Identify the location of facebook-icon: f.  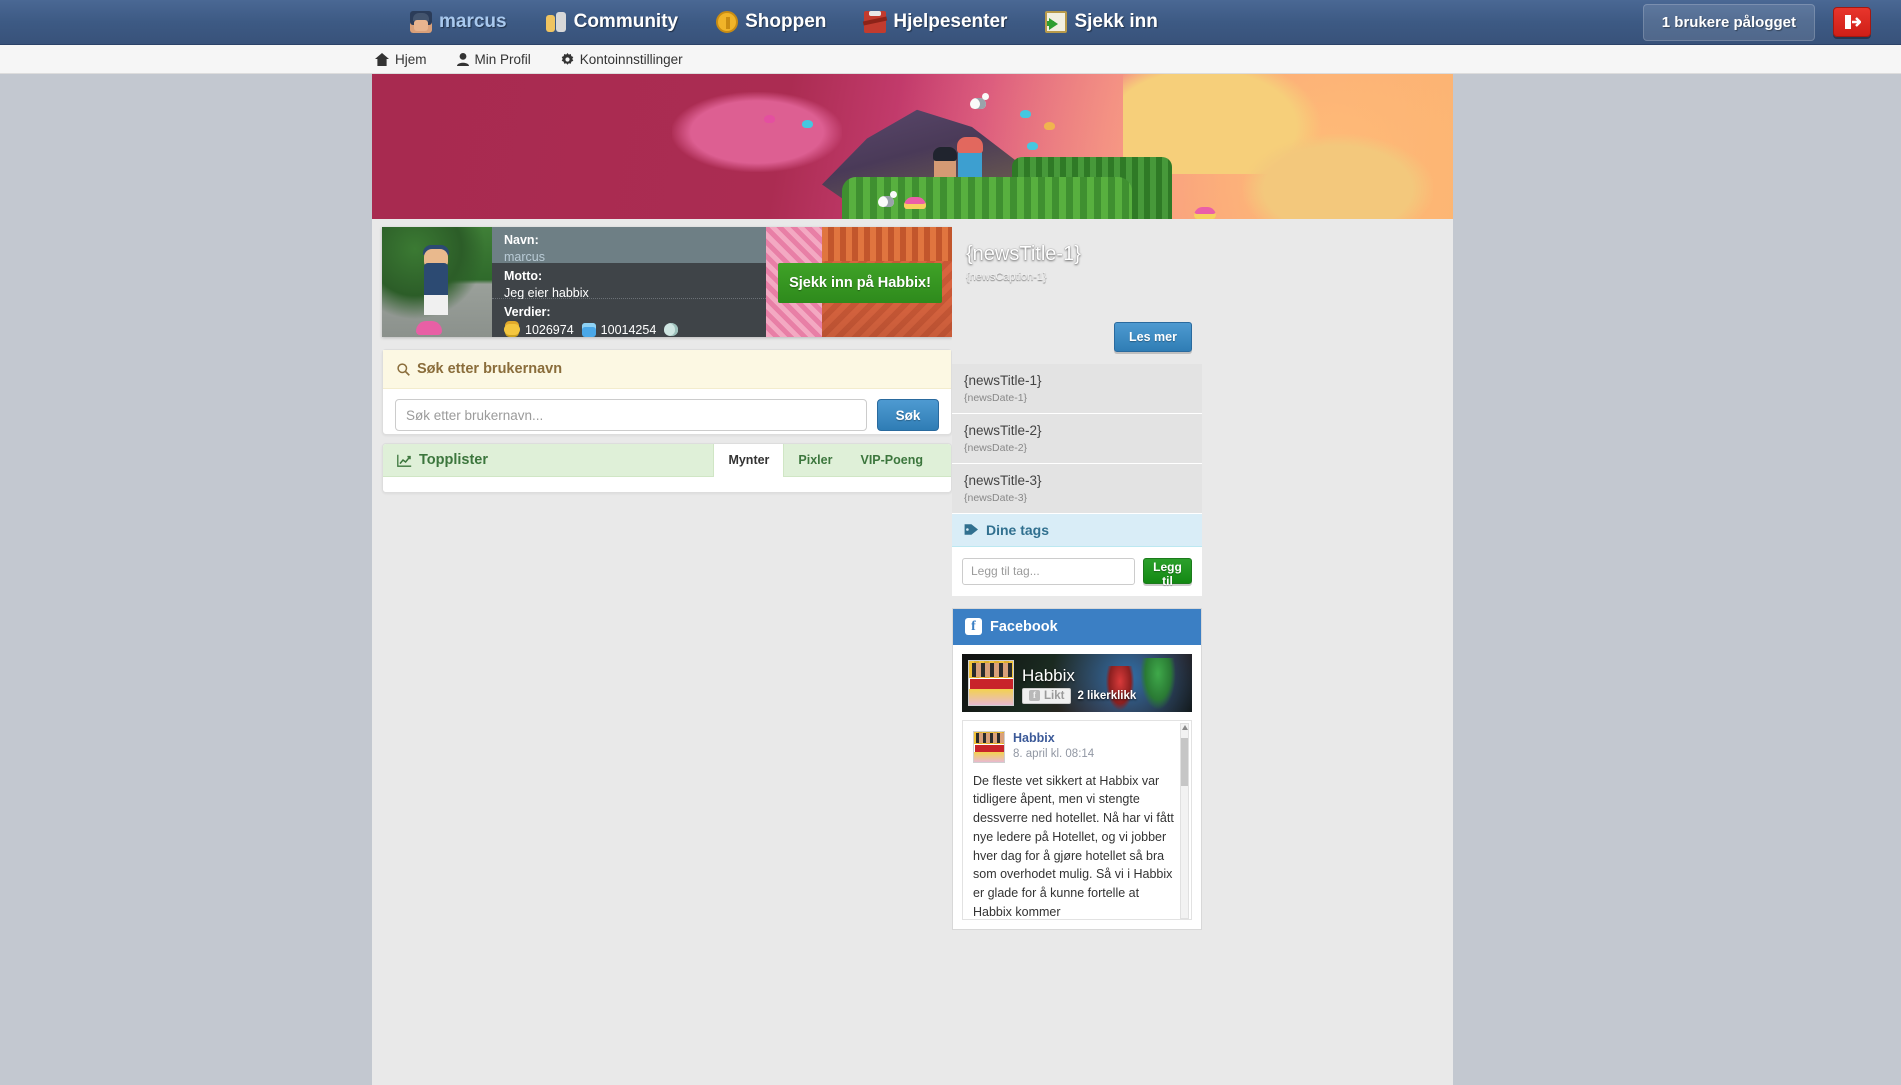
(973, 627).